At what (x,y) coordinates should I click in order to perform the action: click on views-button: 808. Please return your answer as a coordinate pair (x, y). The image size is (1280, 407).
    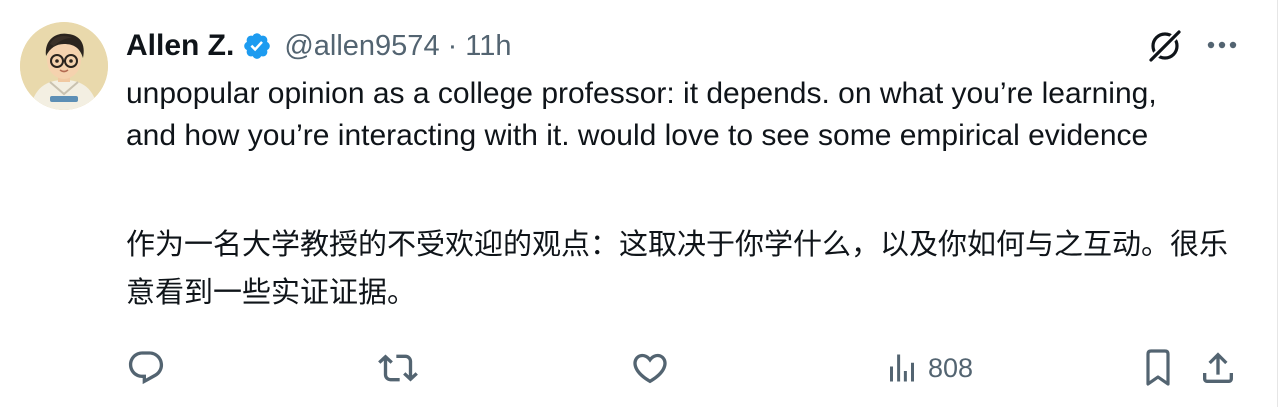
    Looking at the image, I should click on (928, 368).